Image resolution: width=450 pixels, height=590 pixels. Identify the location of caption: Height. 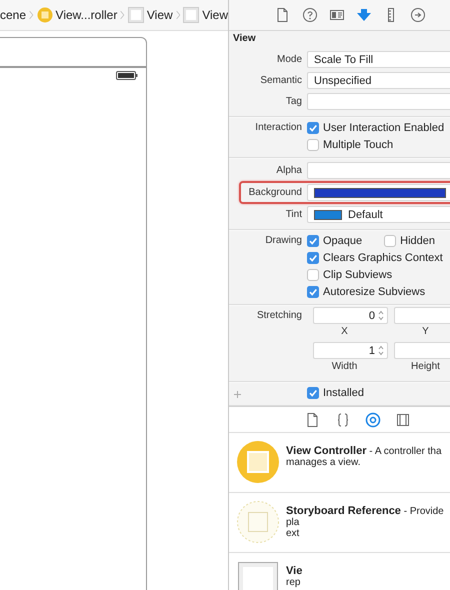
(425, 366).